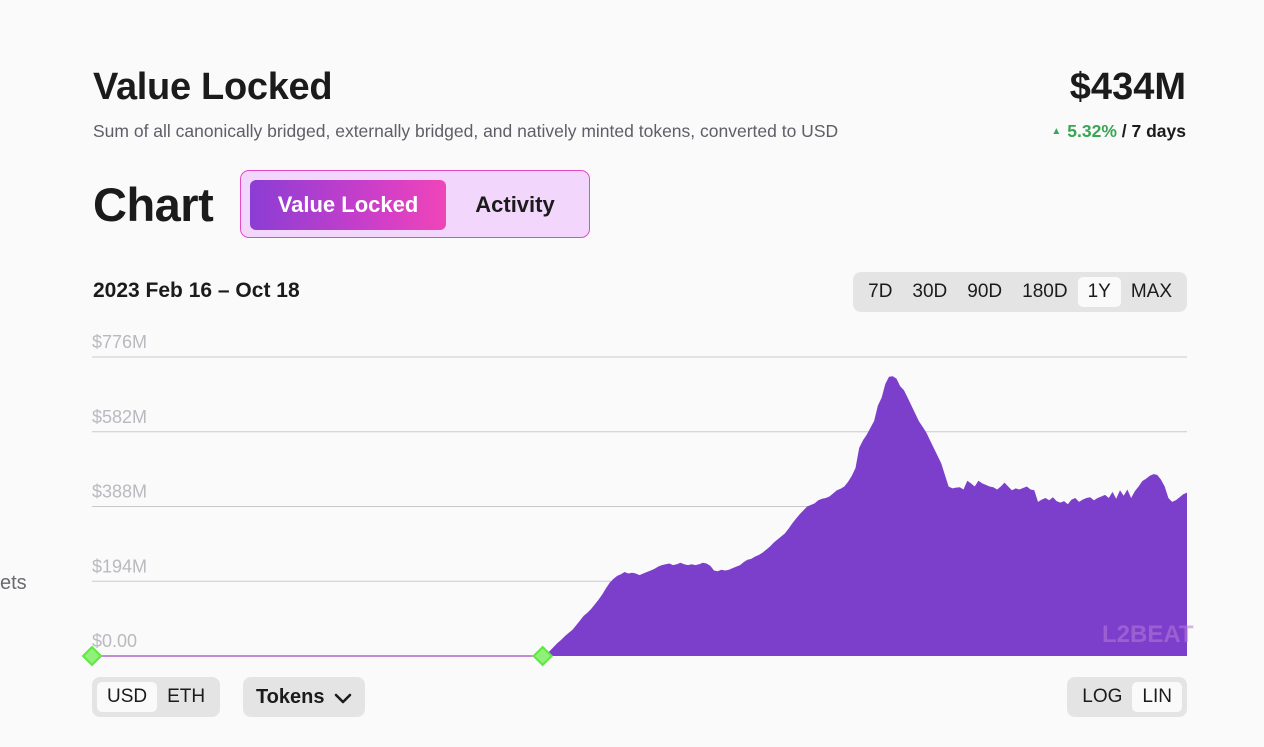 The image size is (1264, 747). Describe the element at coordinates (127, 697) in the screenshot. I see `currency-usd-button: USD` at that location.